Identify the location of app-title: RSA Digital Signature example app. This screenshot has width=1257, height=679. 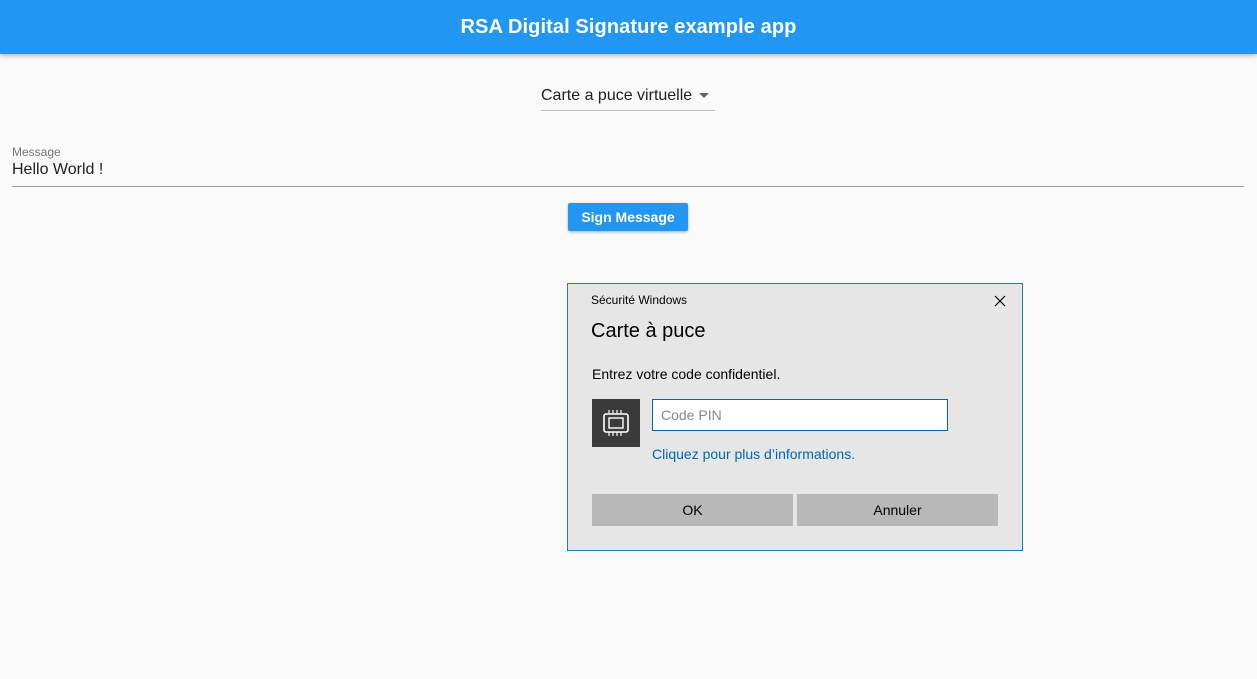
(628, 26).